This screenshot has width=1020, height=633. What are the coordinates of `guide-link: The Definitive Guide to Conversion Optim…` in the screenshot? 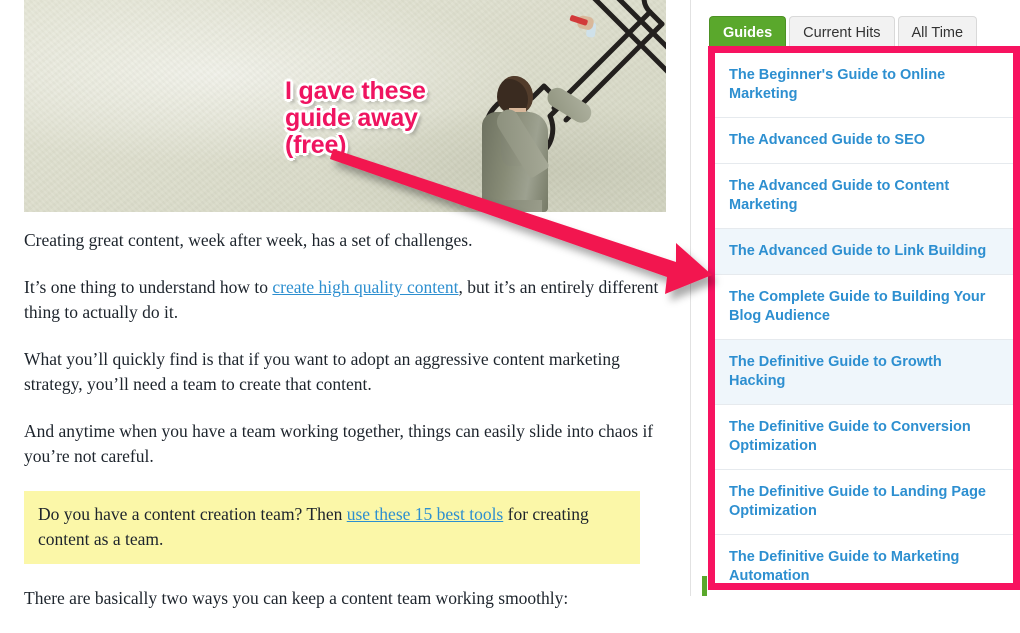 It's located at (864, 437).